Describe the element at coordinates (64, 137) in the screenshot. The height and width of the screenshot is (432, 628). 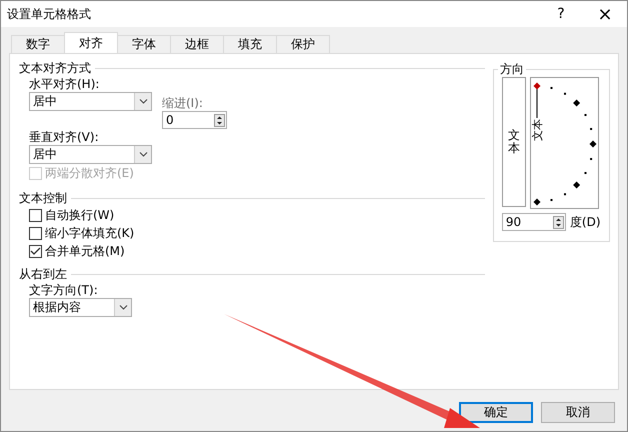
I see `field-label: 垂直对齐(V):` at that location.